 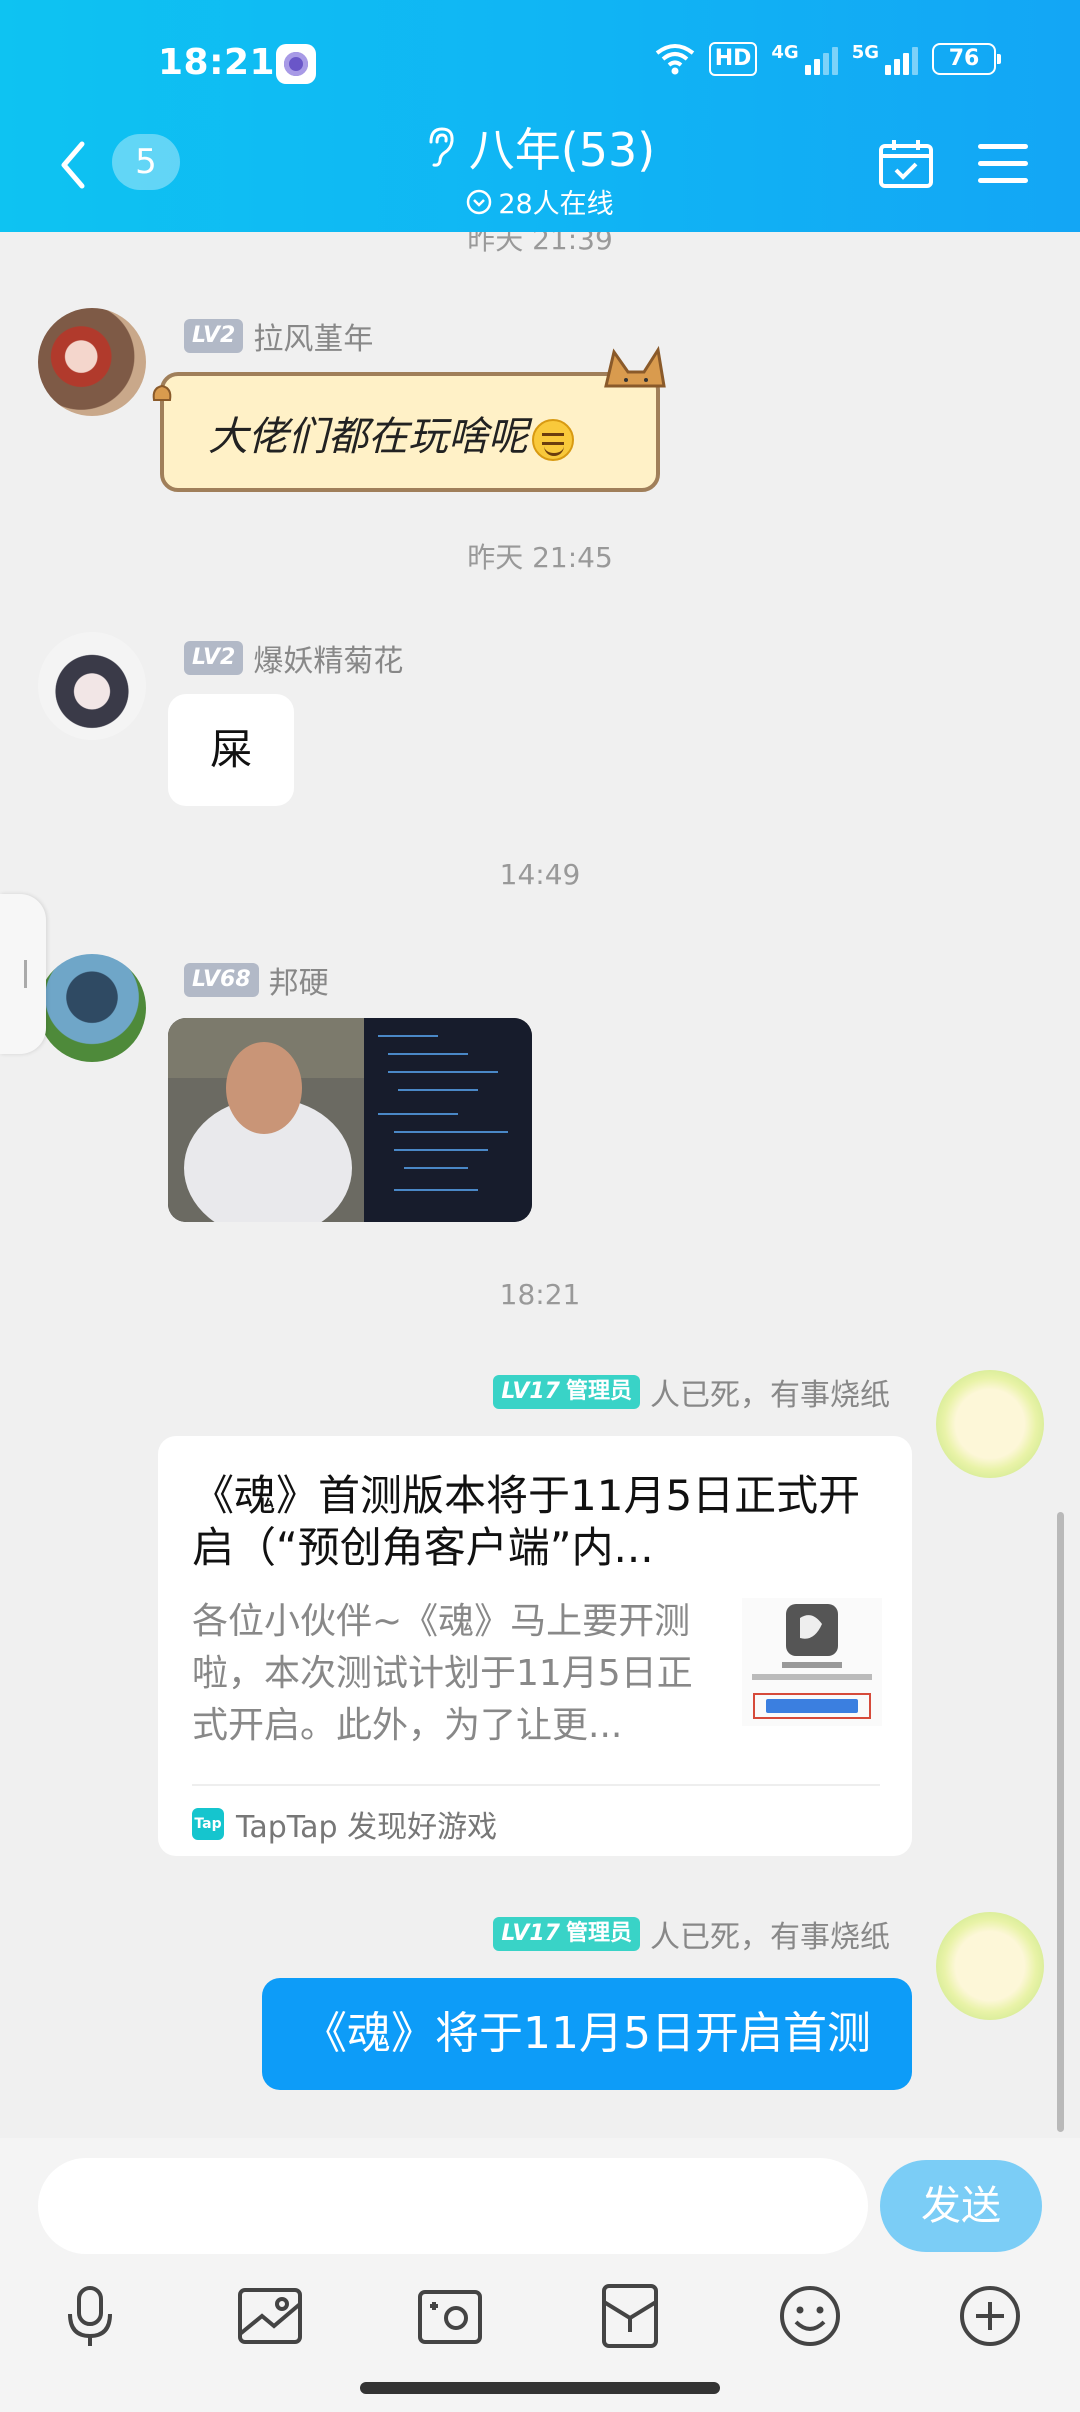 I want to click on ear-icon, so click(x=441, y=147).